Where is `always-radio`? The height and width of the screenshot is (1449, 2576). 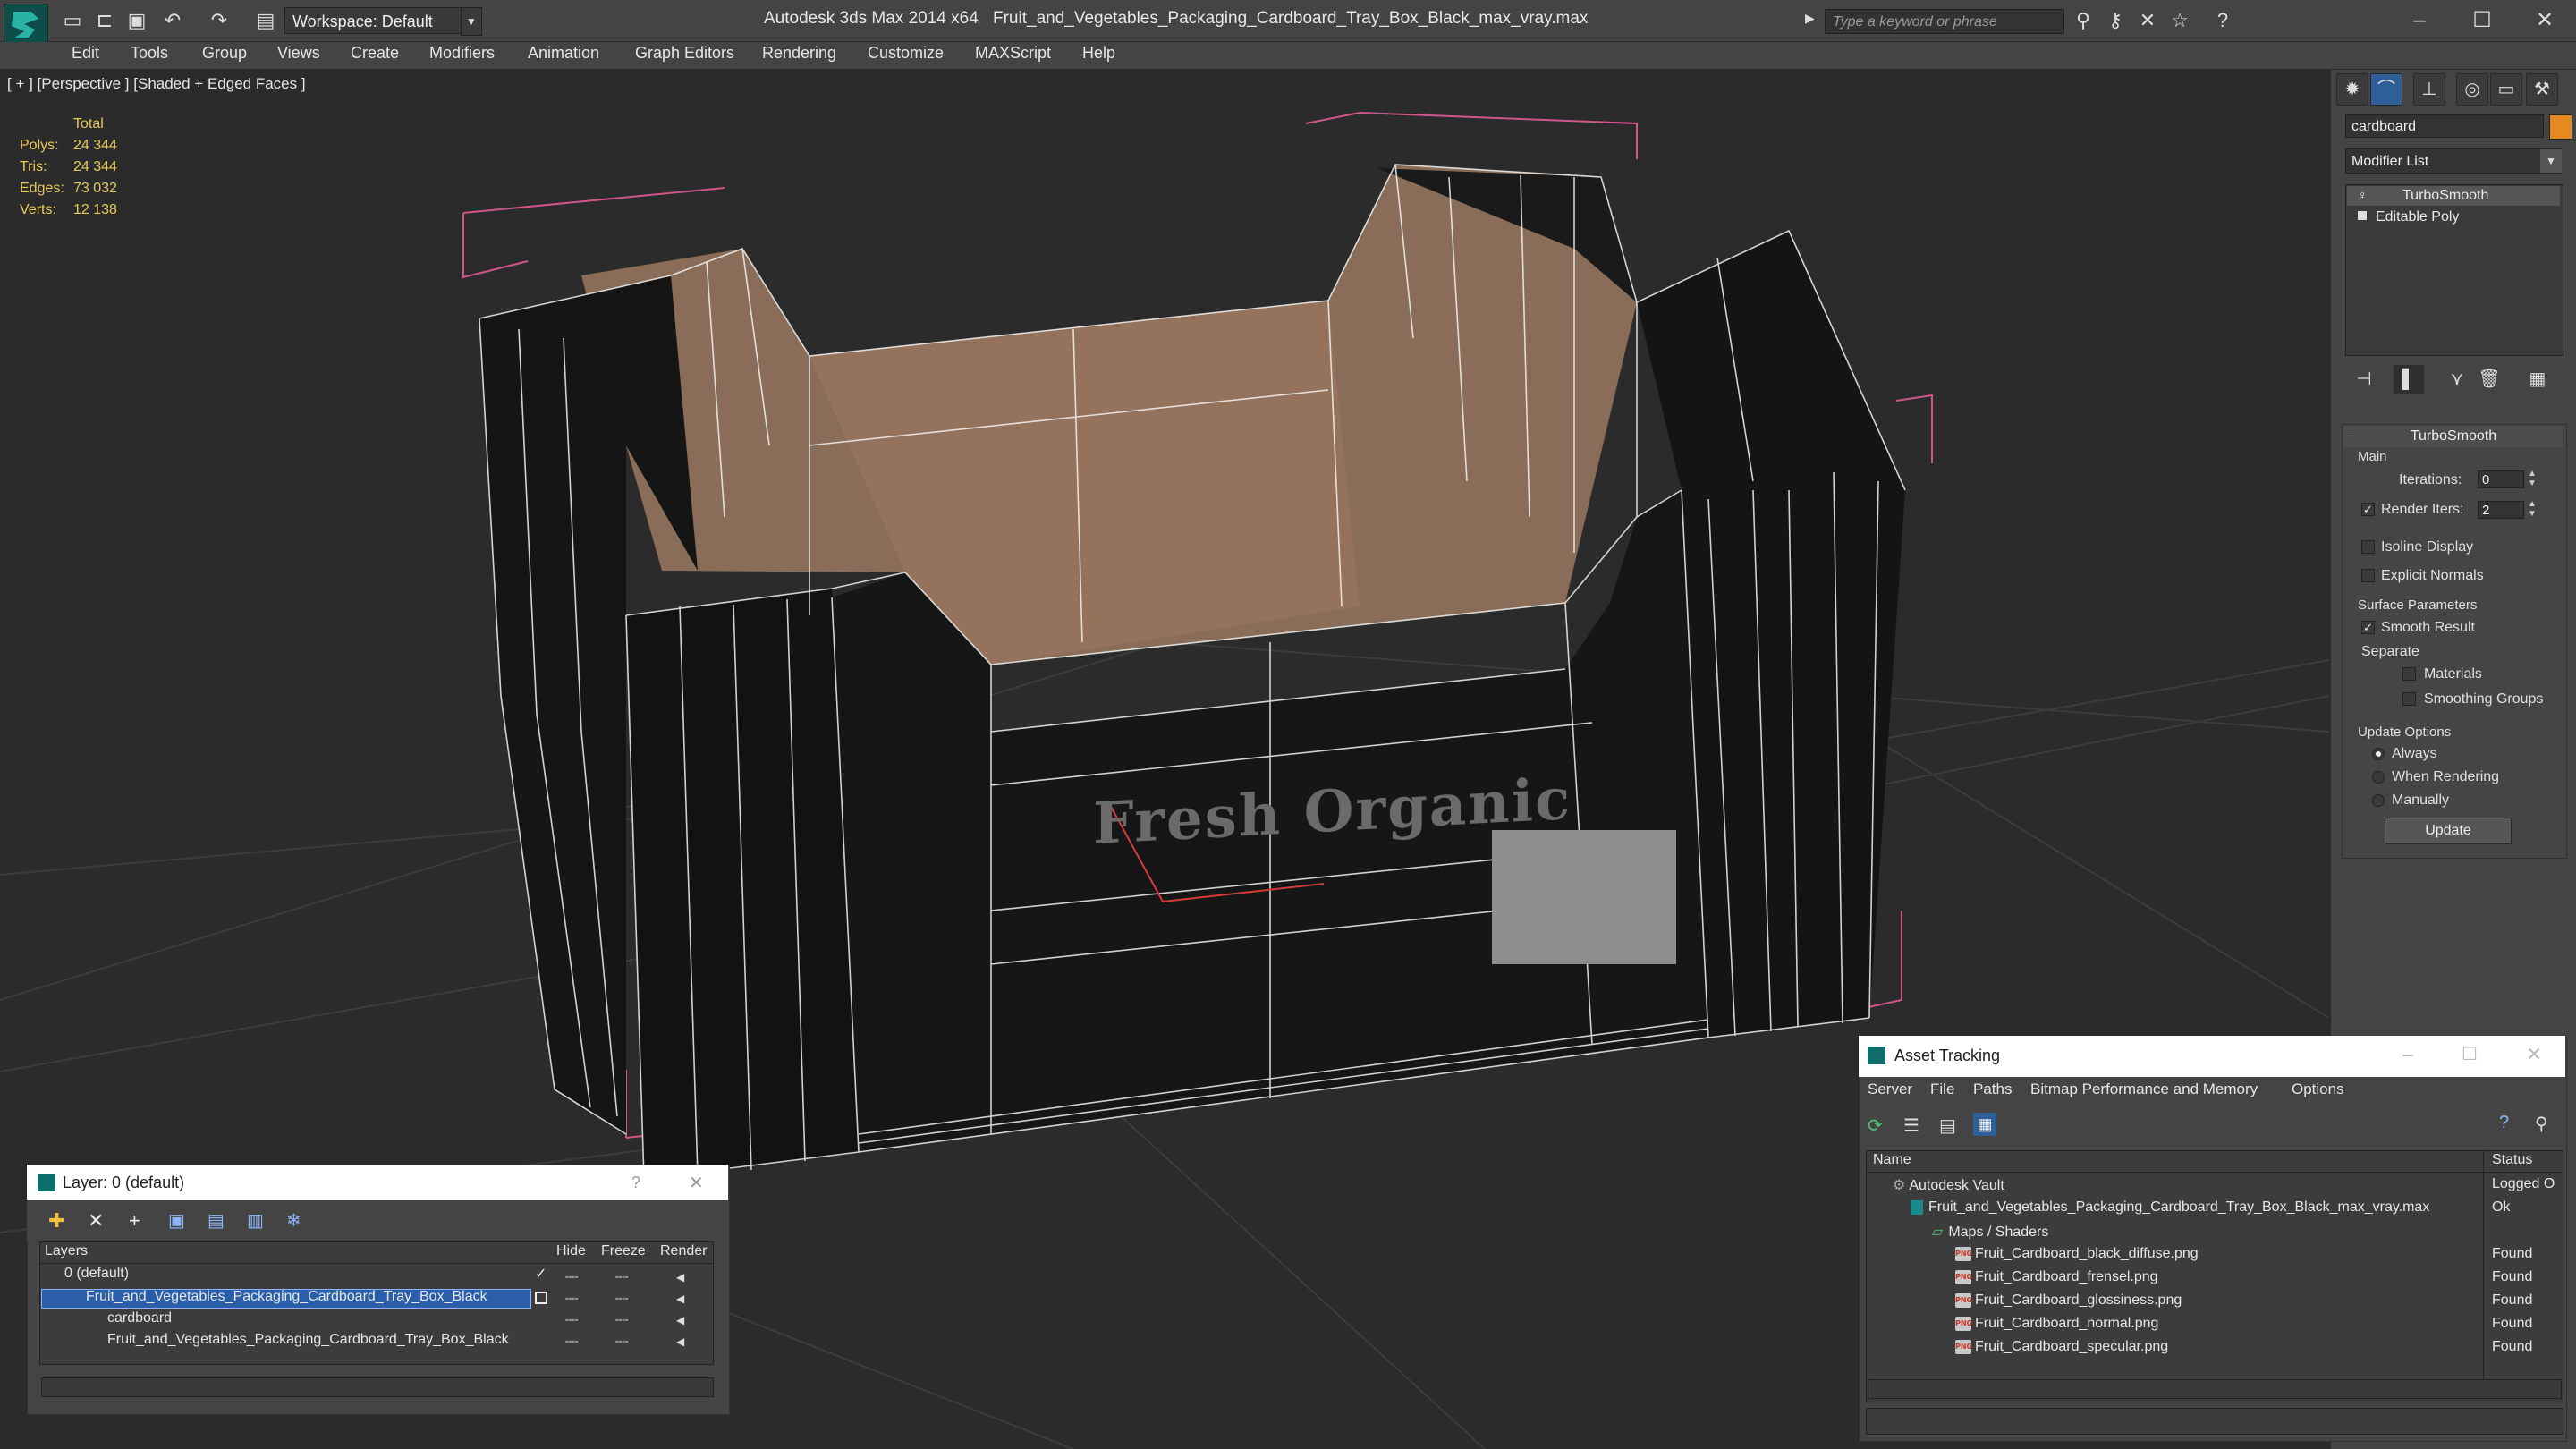
always-radio is located at coordinates (2378, 754).